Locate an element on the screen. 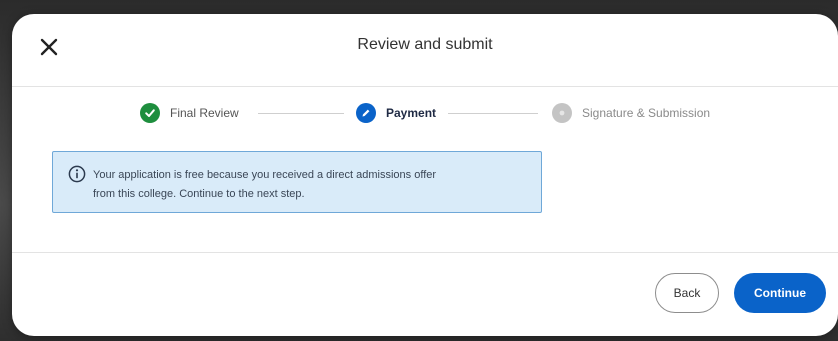 The height and width of the screenshot is (341, 838). checkmark-icon is located at coordinates (150, 113).